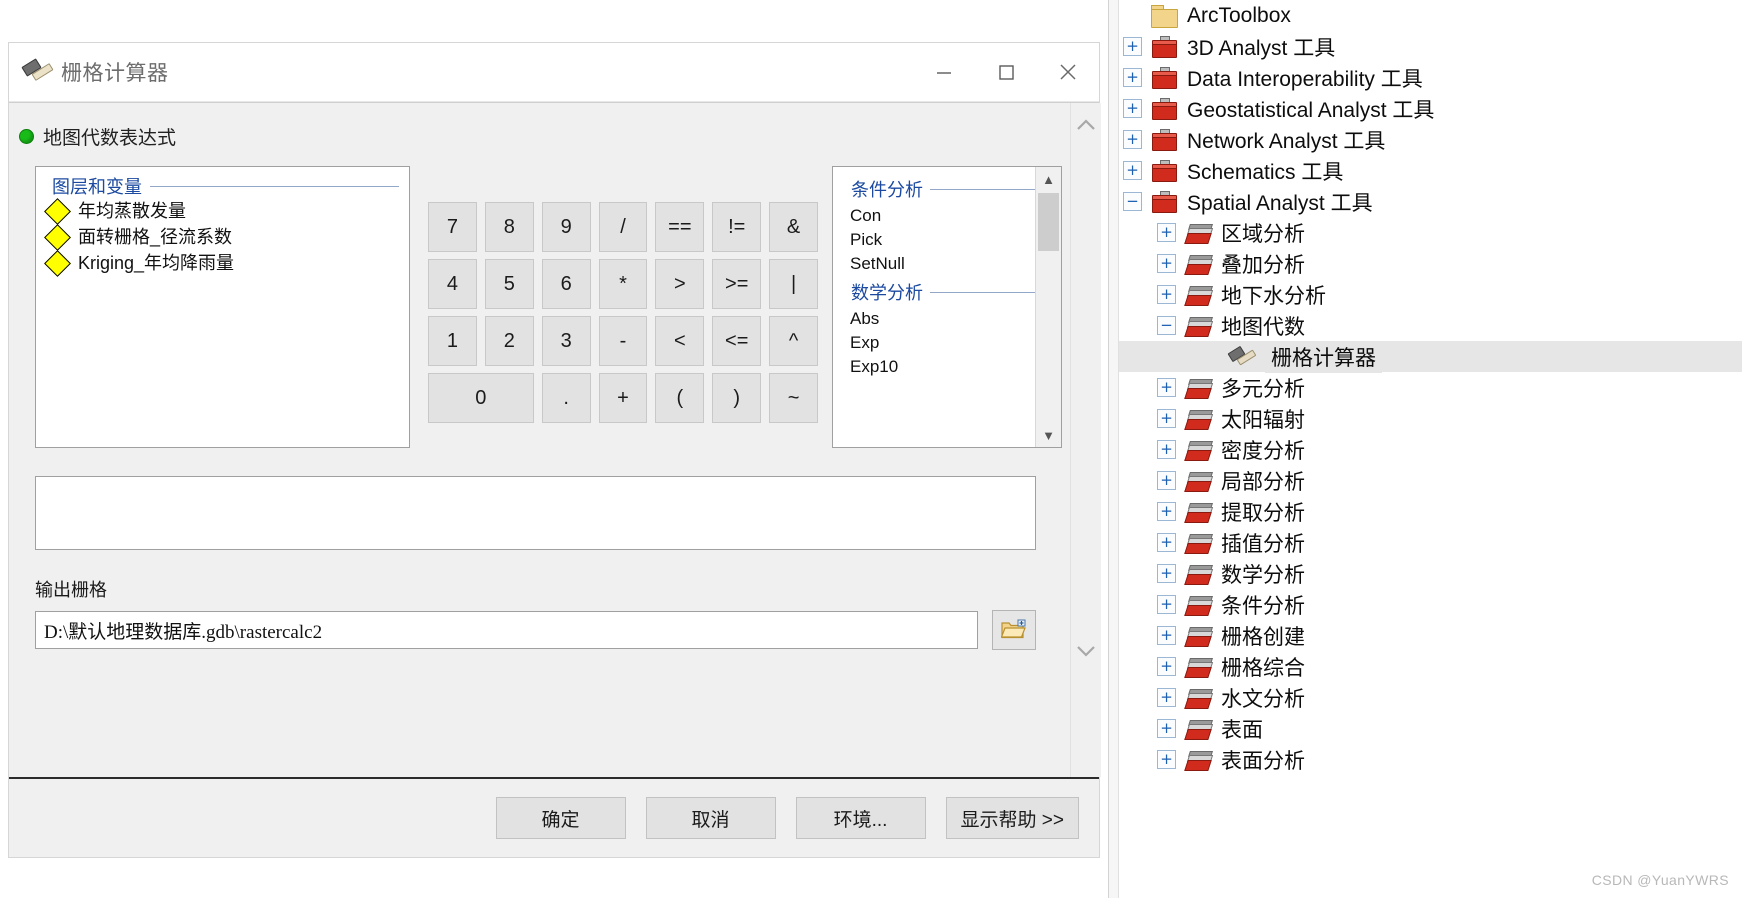 The width and height of the screenshot is (1742, 898). What do you see at coordinates (1425, 46) in the screenshot?
I see `tree-item: +3D Analyst 工具` at bounding box center [1425, 46].